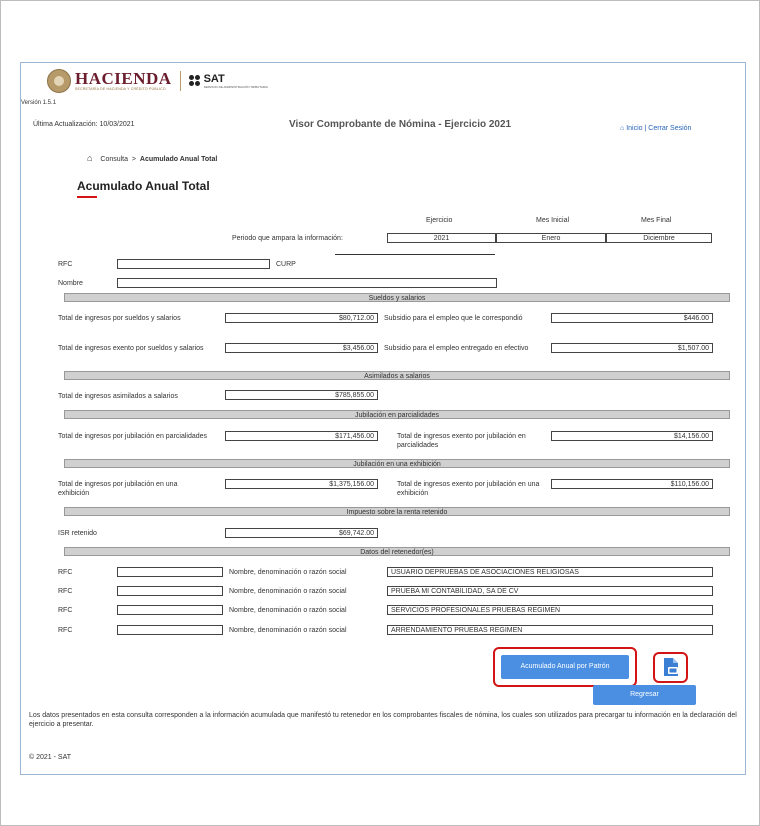 This screenshot has height=826, width=760. I want to click on curp-label: CURP, so click(286, 264).